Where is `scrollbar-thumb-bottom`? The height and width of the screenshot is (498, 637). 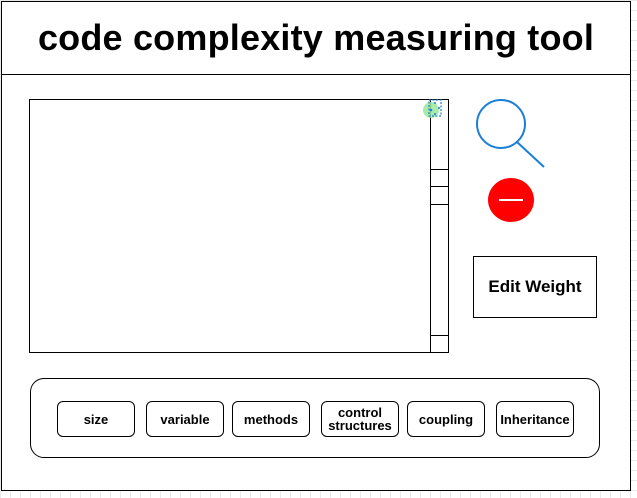 scrollbar-thumb-bottom is located at coordinates (439, 204).